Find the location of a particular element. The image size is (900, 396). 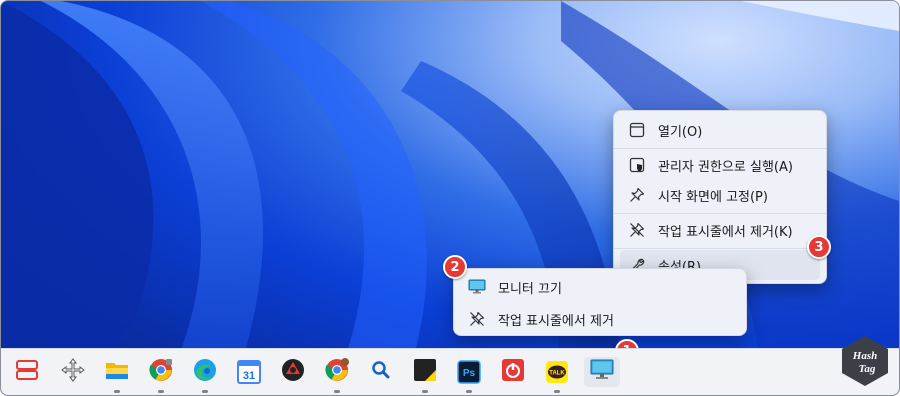

menu-item-label: 관리자 권한으로 실행(A) is located at coordinates (725, 167).